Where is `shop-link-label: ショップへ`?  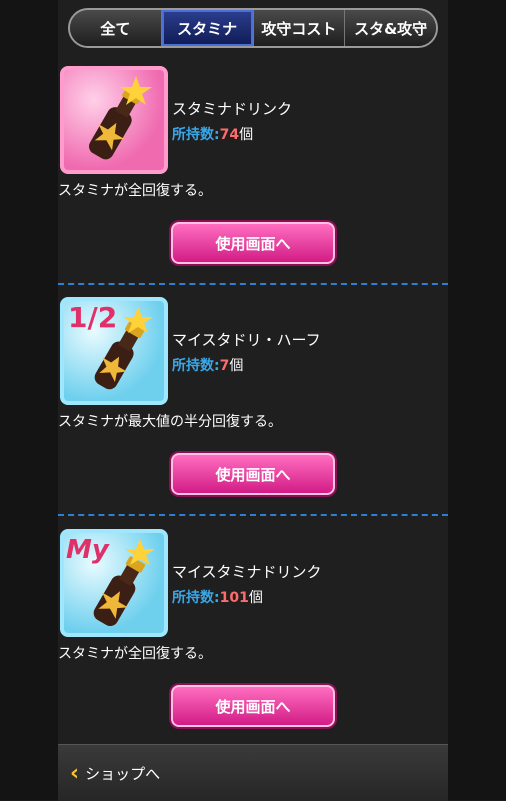
shop-link-label: ショップへ is located at coordinates (123, 773).